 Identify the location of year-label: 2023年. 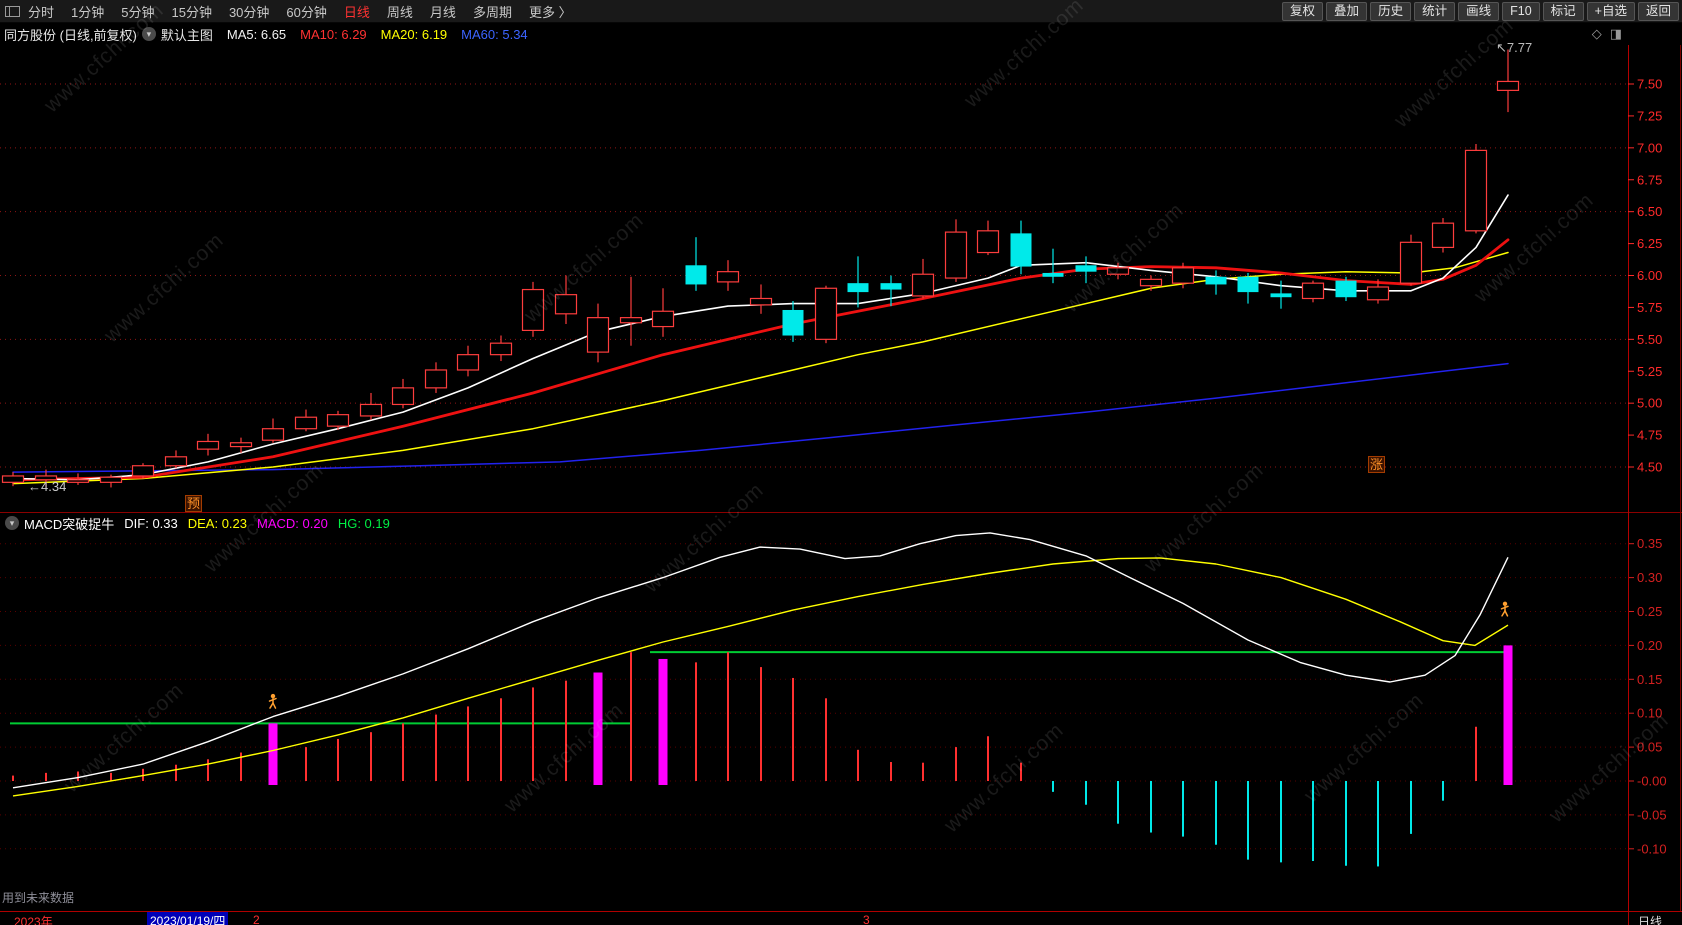
(33, 920).